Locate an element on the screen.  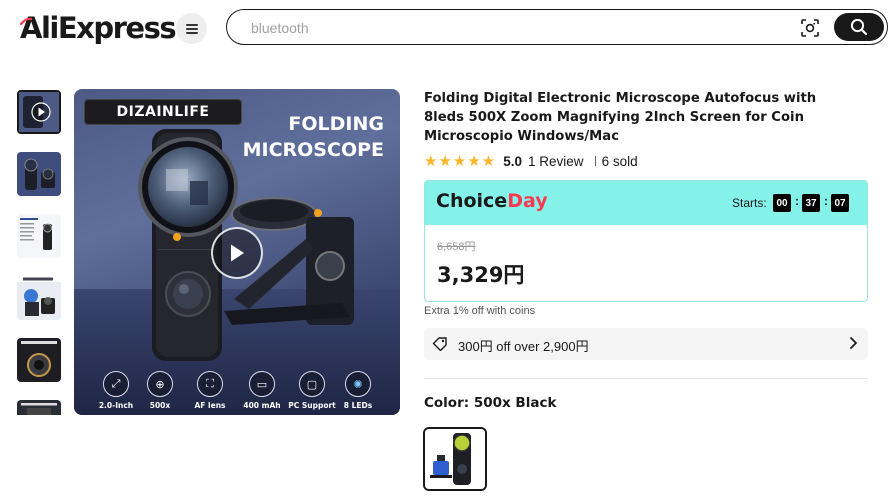
thumbnail-detail-view is located at coordinates (39, 407).